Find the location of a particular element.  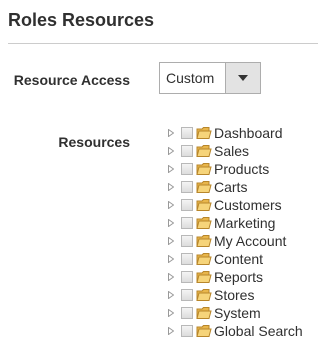

resources-label: Resources is located at coordinates (94, 142).